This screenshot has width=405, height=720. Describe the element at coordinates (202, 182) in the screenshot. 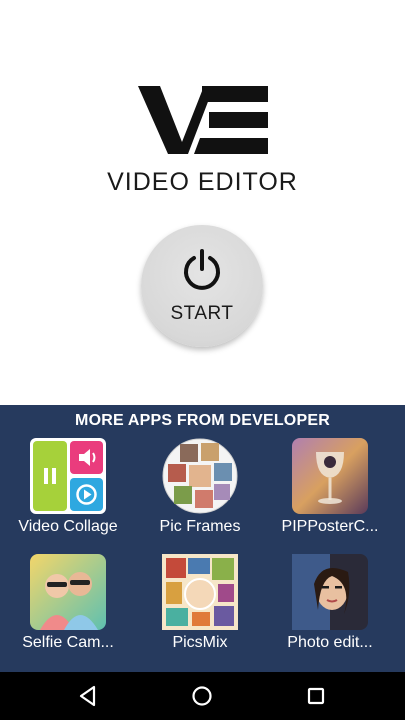

I see `app-name: VIDEO EDITOR` at that location.